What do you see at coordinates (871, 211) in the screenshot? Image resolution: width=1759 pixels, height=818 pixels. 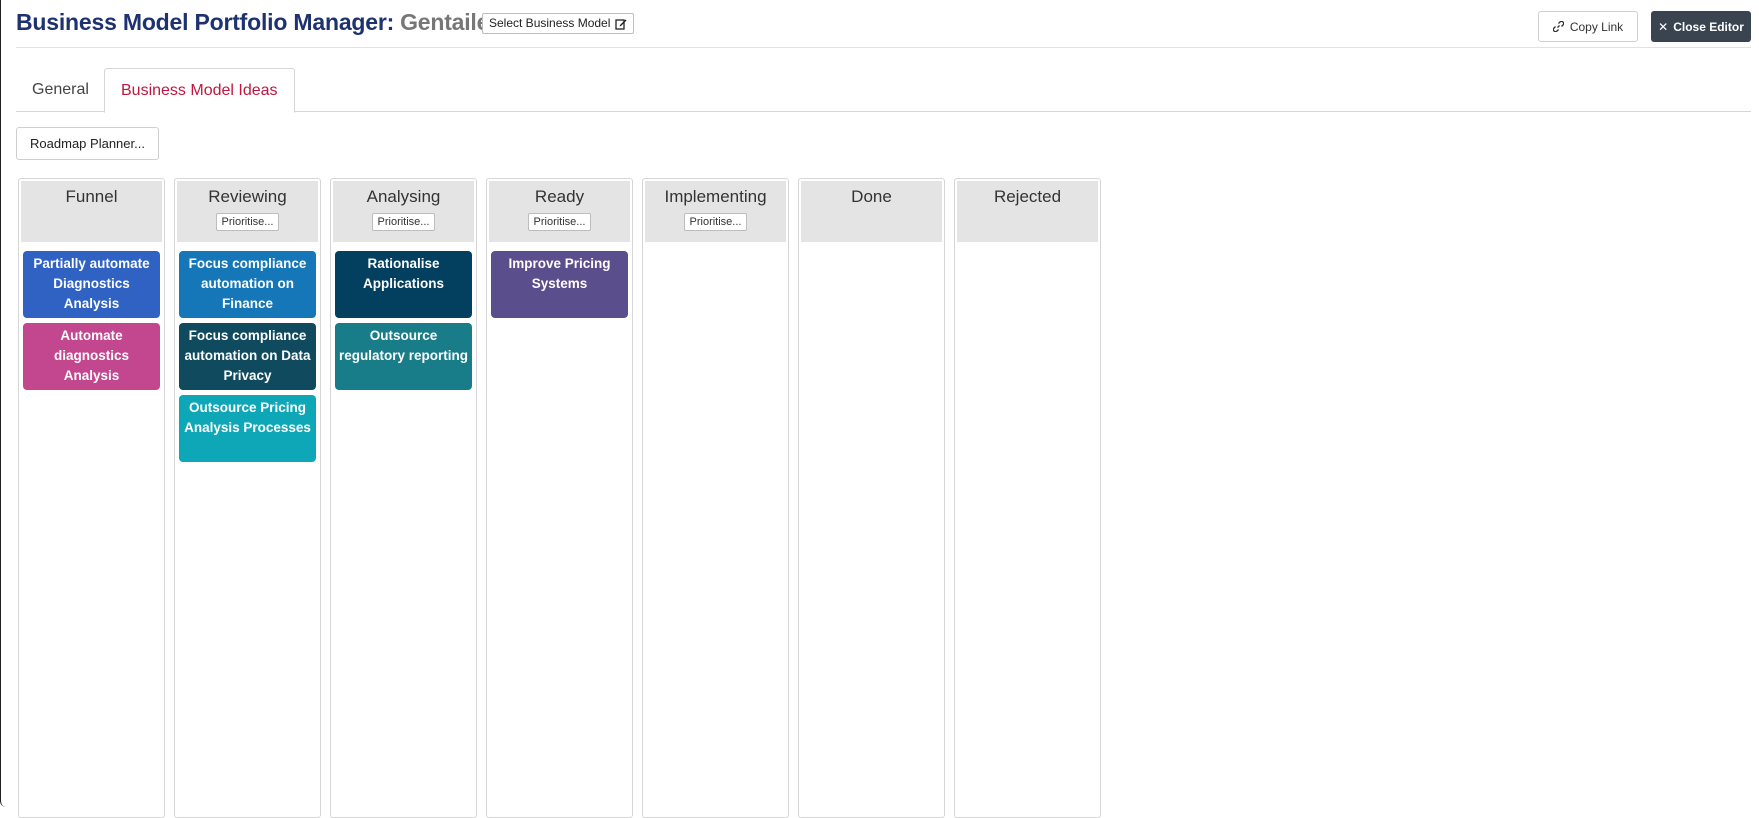 I see `column-header: Done` at bounding box center [871, 211].